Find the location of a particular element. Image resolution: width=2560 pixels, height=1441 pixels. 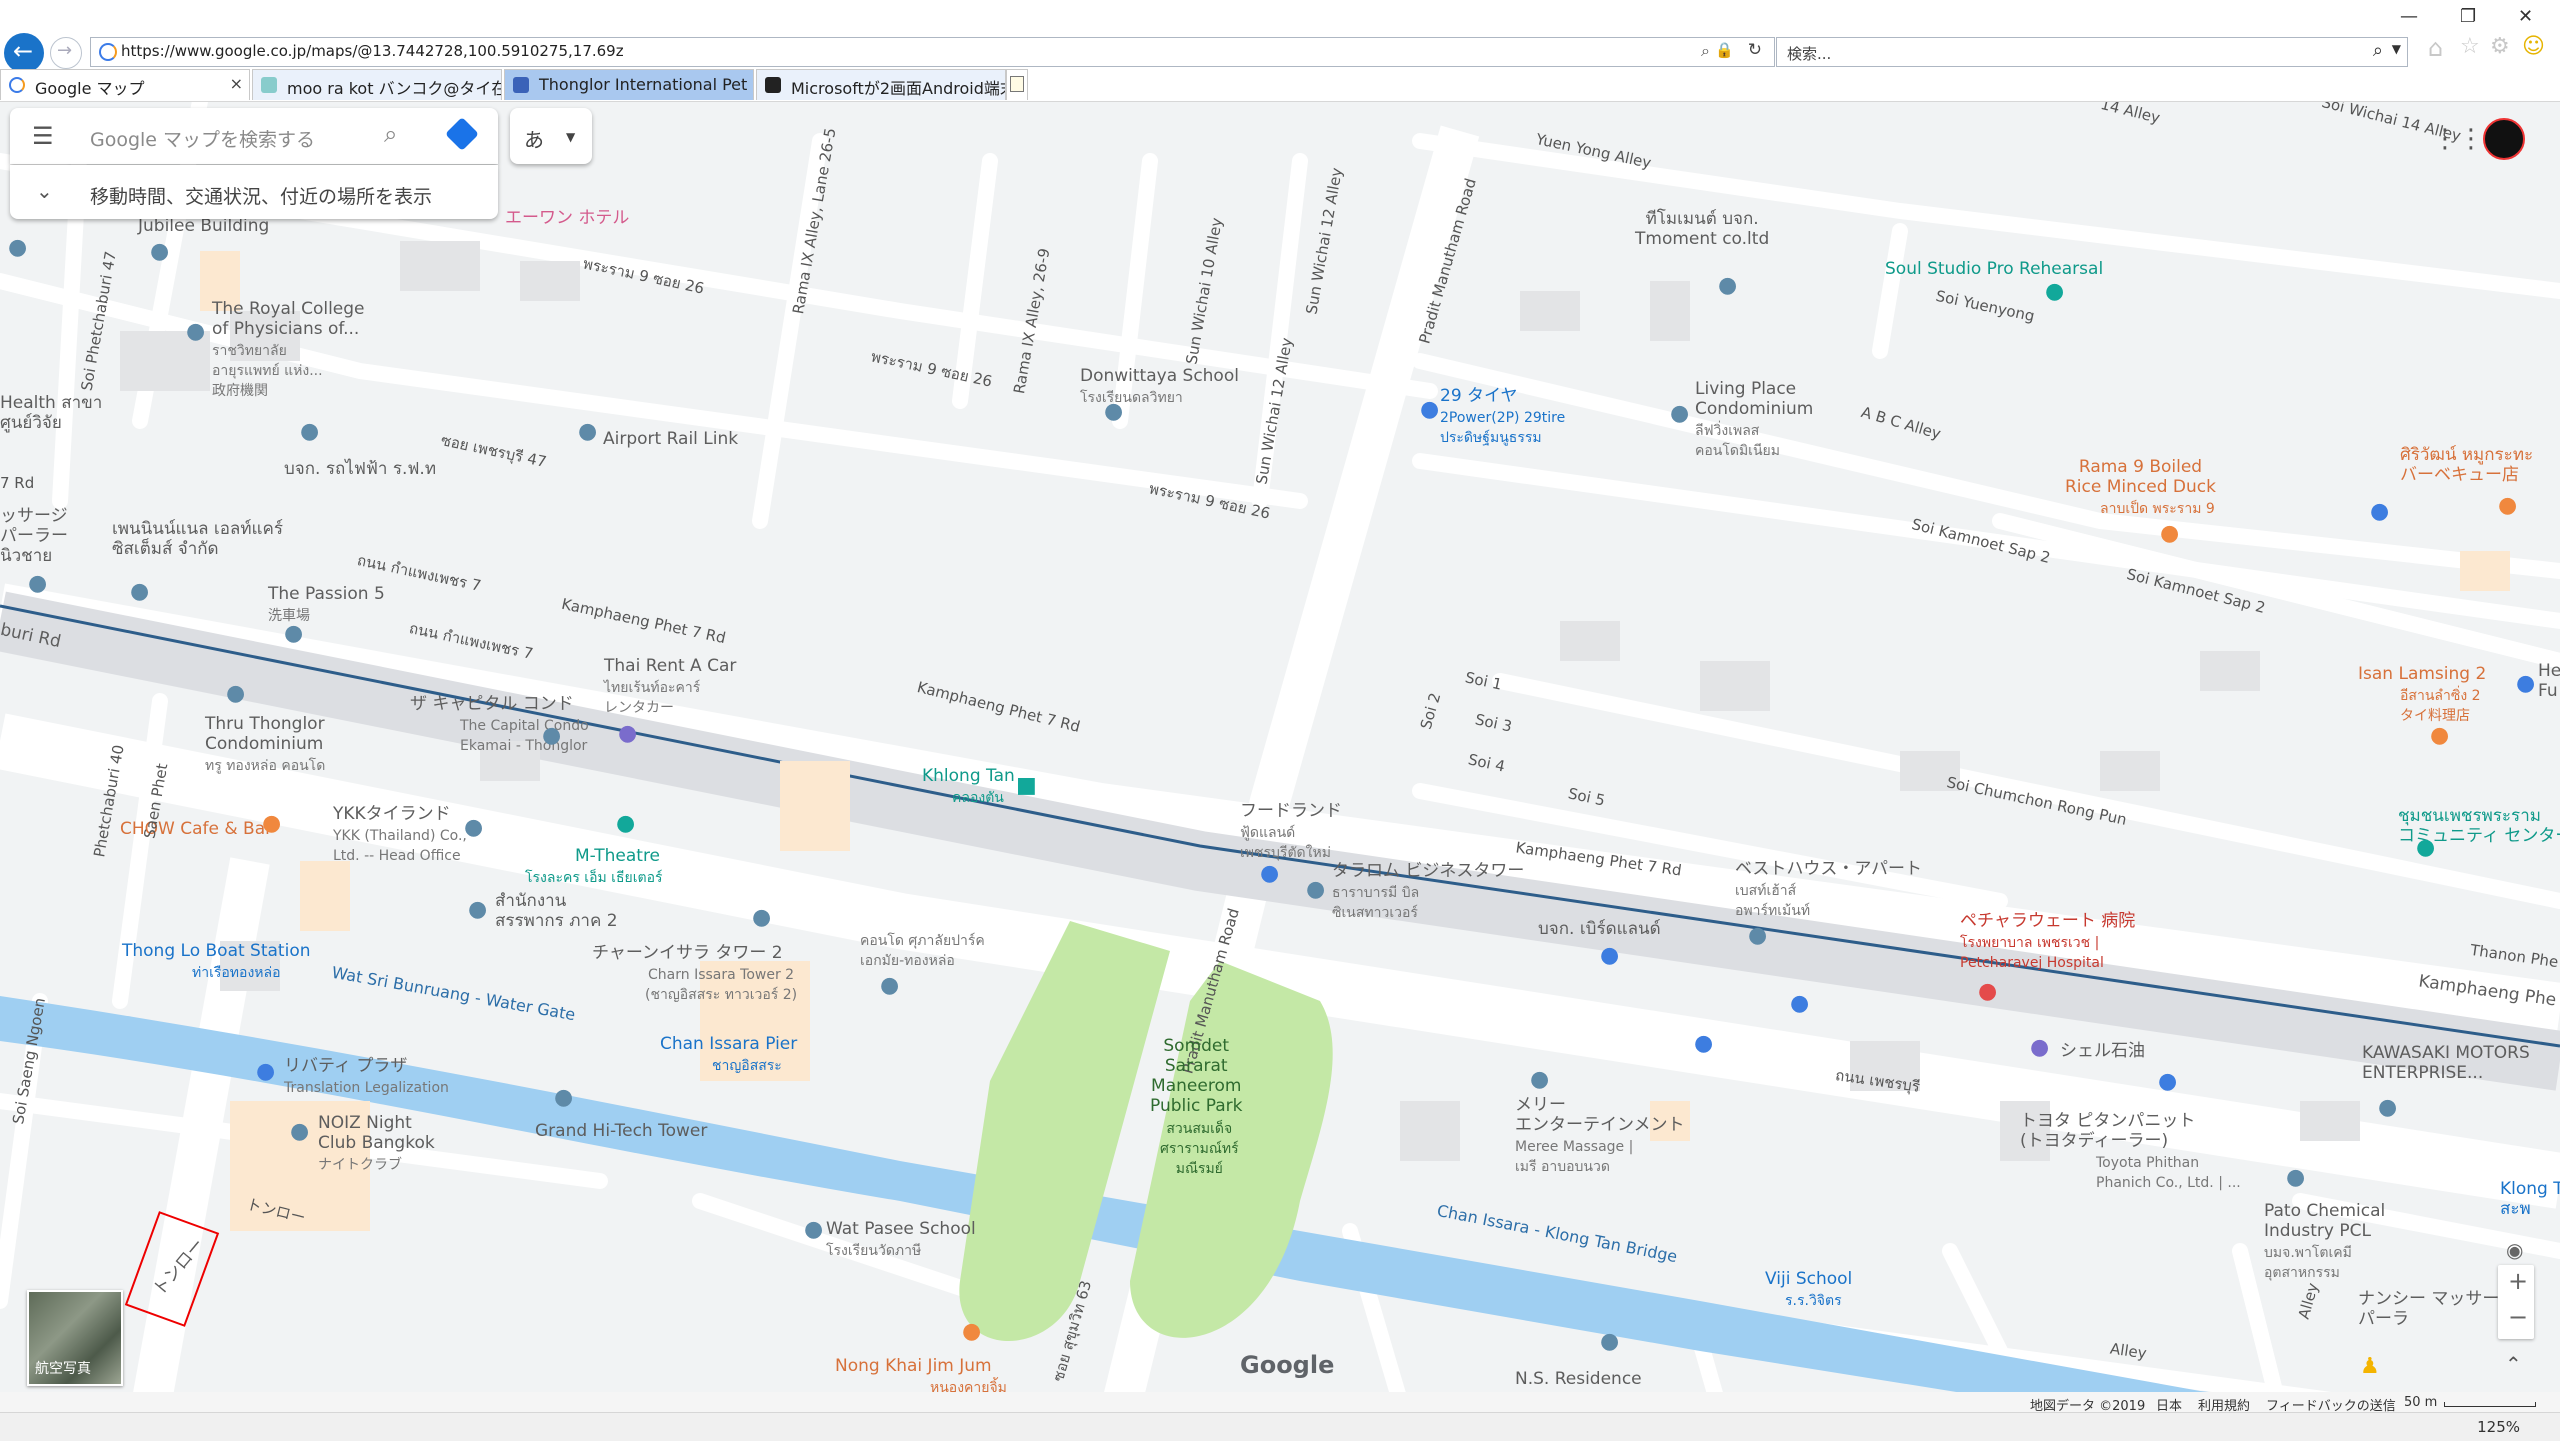

label-somdet-th: สวนสมเด็จ ศรารามณ์ทร์ มณีรมย์ is located at coordinates (1199, 1149).